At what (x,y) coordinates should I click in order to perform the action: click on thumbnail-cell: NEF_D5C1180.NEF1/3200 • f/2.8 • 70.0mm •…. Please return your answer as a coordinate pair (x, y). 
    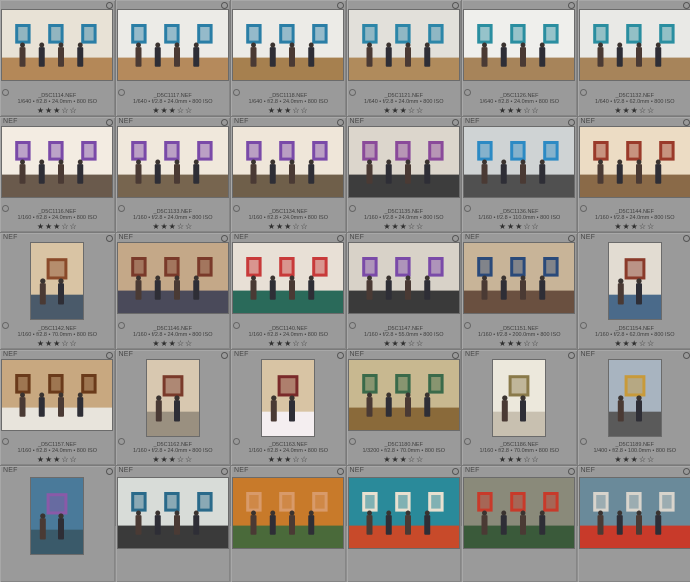
    Looking at the image, I should click on (404, 408).